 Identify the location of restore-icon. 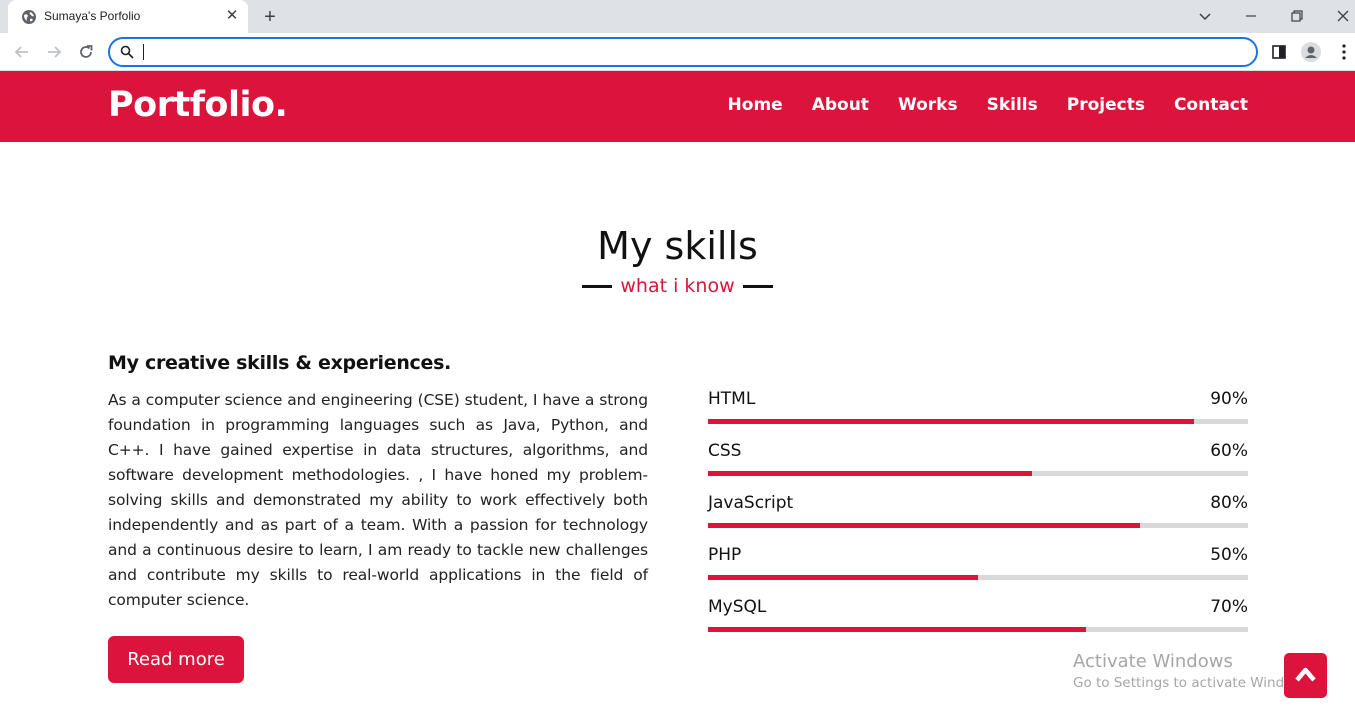
(1297, 16).